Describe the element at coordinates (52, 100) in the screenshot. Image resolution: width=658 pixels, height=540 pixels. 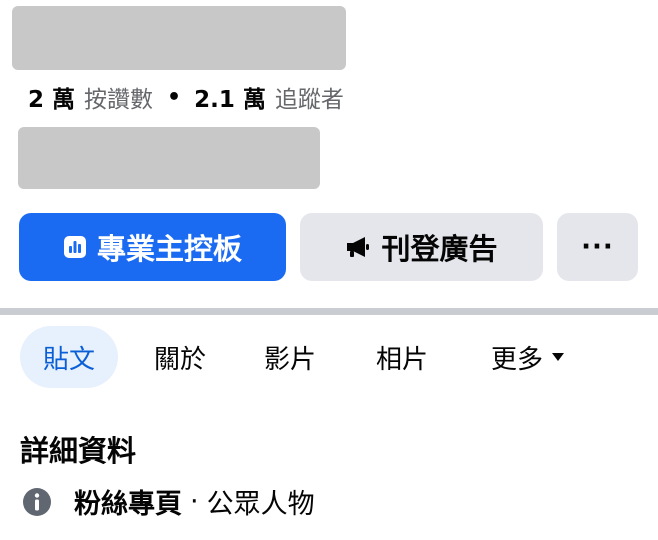
I see `likes-count: 2 萬` at that location.